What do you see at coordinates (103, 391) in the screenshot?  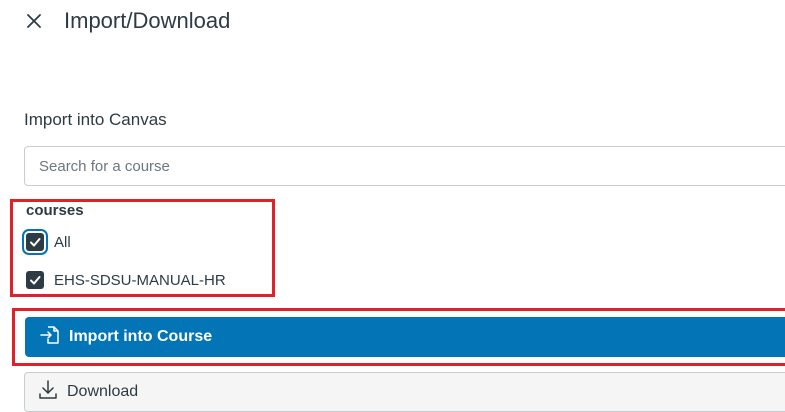 I see `download-button-label: Download` at bounding box center [103, 391].